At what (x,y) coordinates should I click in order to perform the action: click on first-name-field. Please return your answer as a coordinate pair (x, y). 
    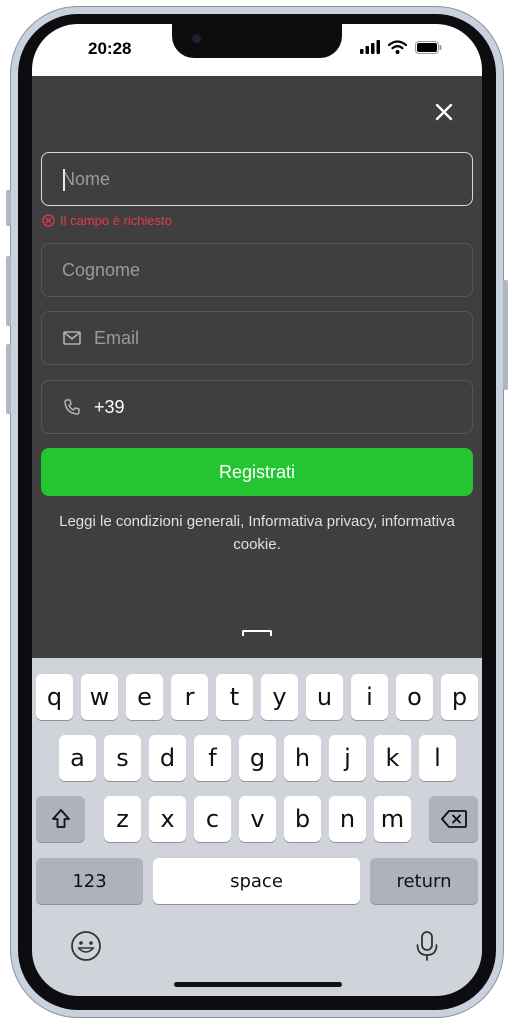
    Looking at the image, I should click on (257, 179).